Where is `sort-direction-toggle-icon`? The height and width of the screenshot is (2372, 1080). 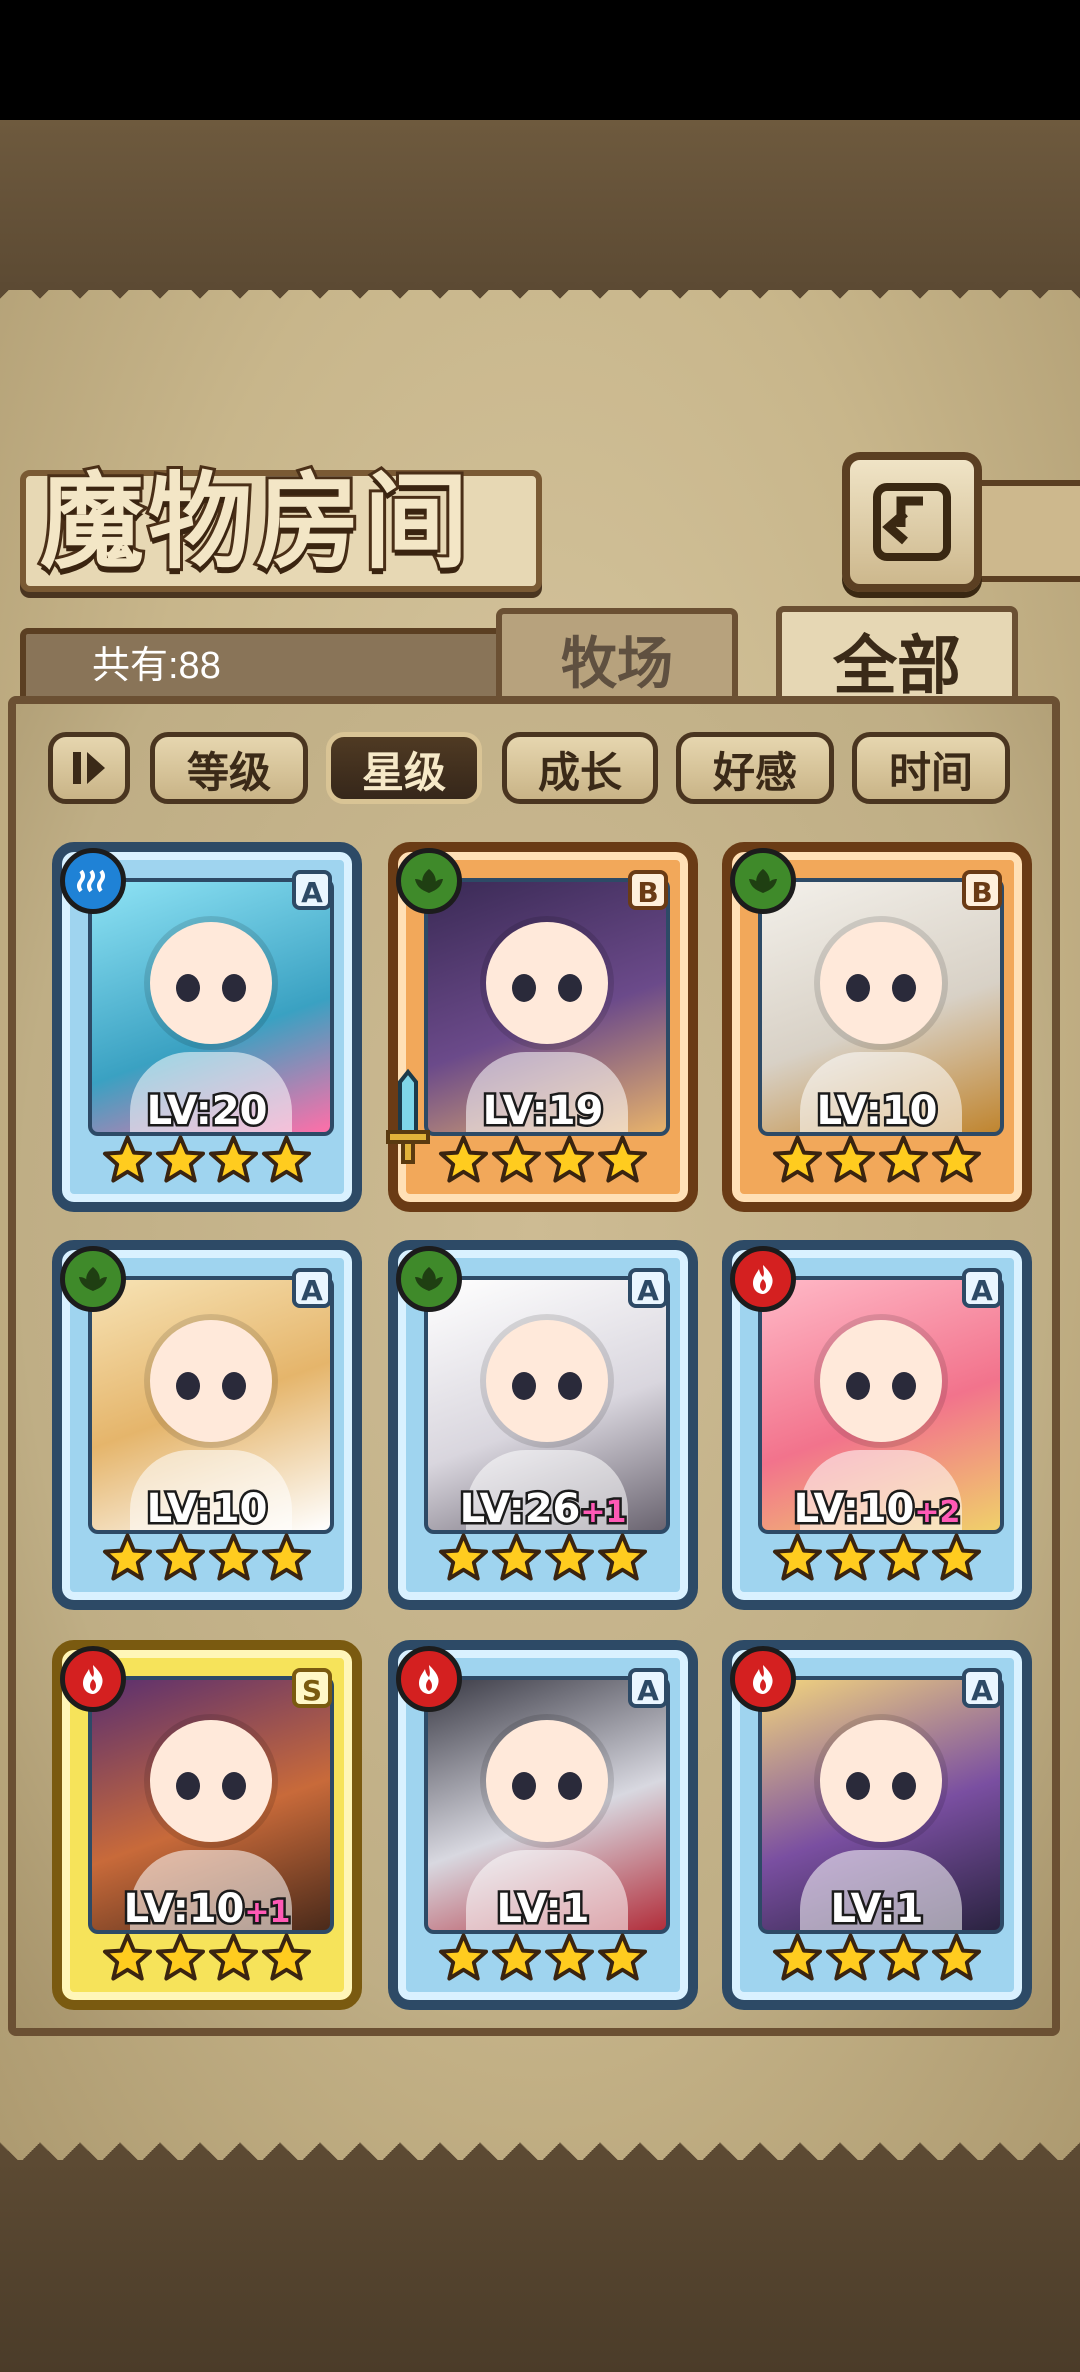
sort-direction-toggle-icon is located at coordinates (89, 768).